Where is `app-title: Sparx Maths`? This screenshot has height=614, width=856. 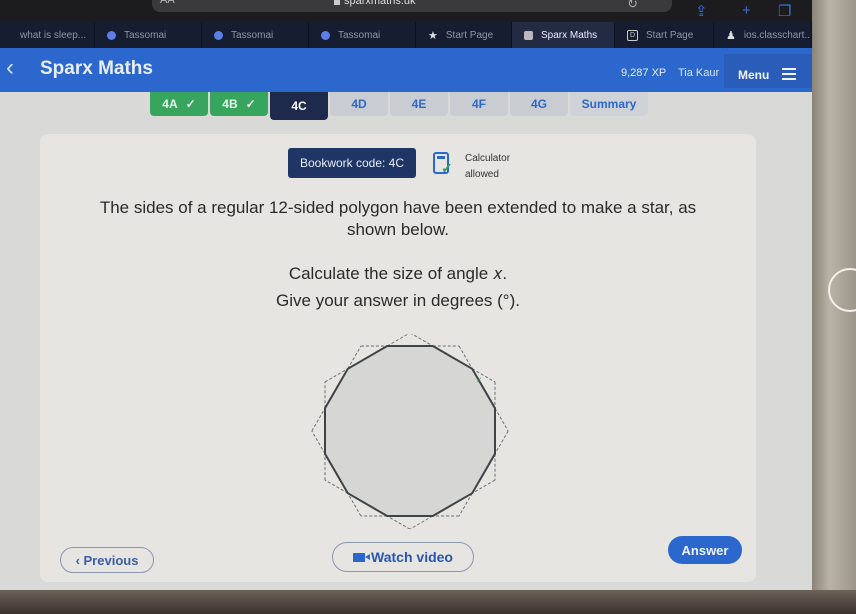 app-title: Sparx Maths is located at coordinates (96, 68).